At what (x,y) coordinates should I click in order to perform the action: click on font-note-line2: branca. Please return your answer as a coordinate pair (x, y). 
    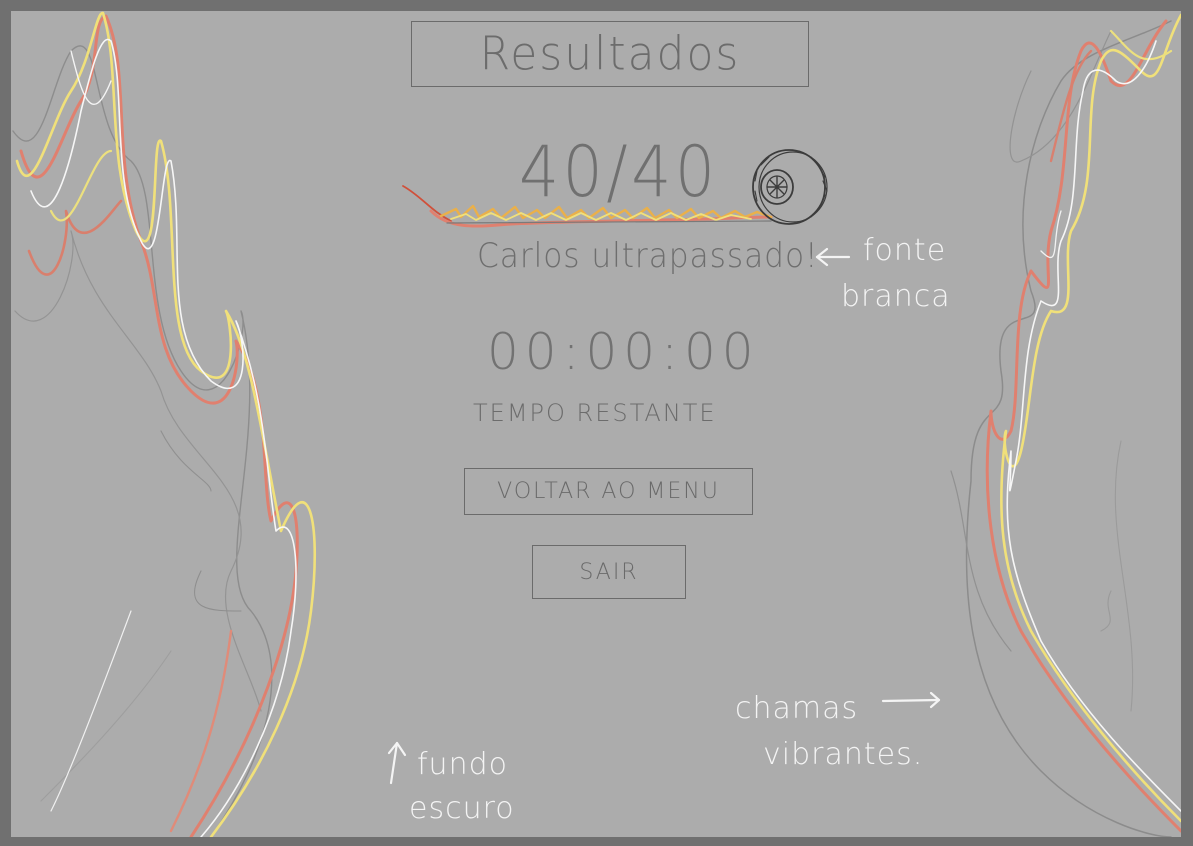
    Looking at the image, I should click on (896, 296).